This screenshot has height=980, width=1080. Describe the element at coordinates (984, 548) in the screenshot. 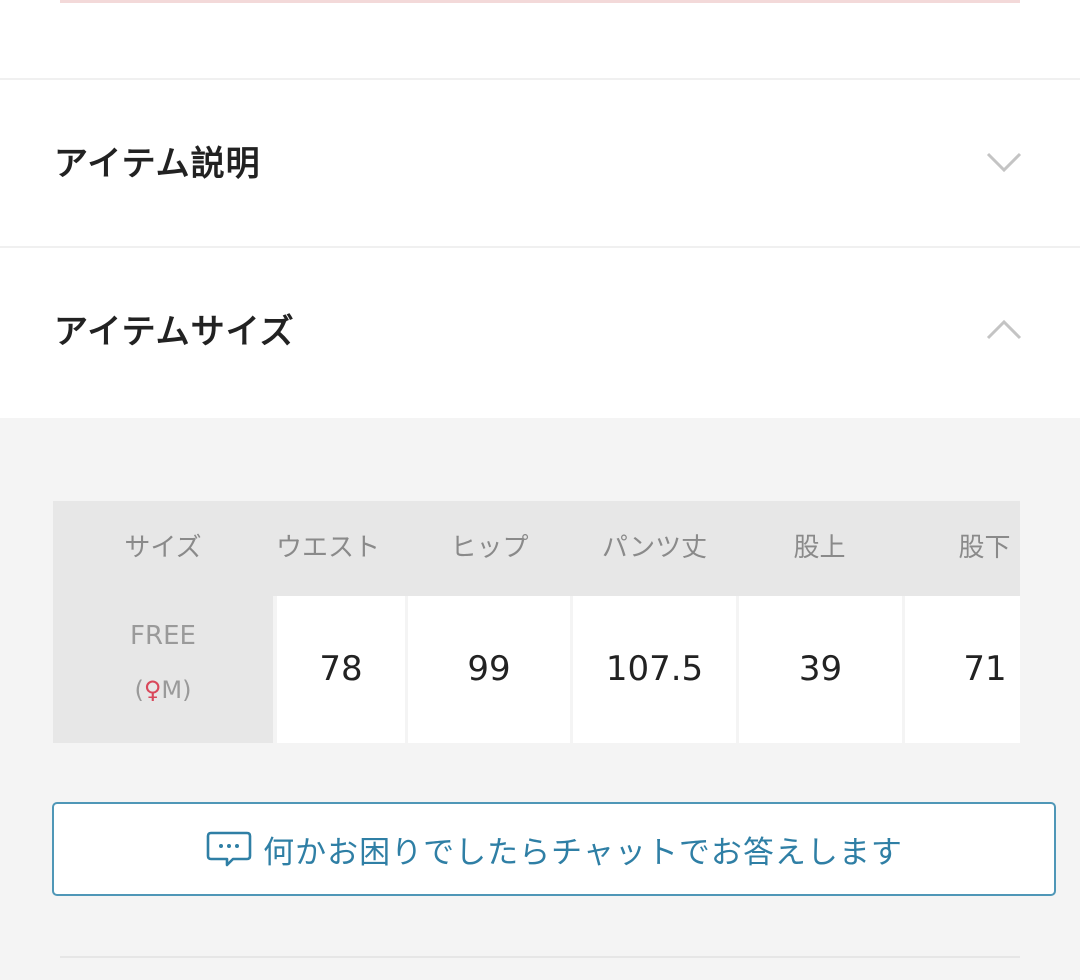

I see `column-header-inseam: 股下` at that location.